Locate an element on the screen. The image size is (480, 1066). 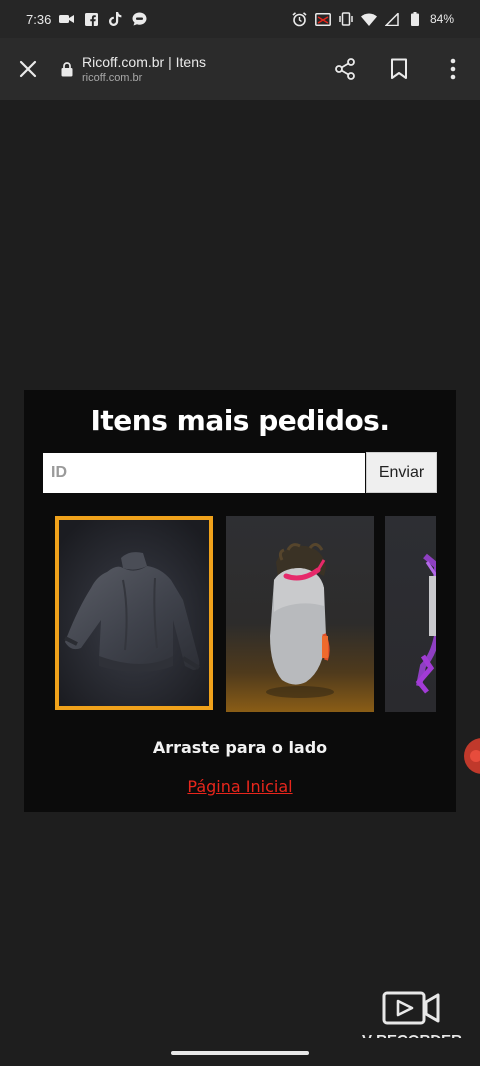
more-vert-icon is located at coordinates (453, 69).